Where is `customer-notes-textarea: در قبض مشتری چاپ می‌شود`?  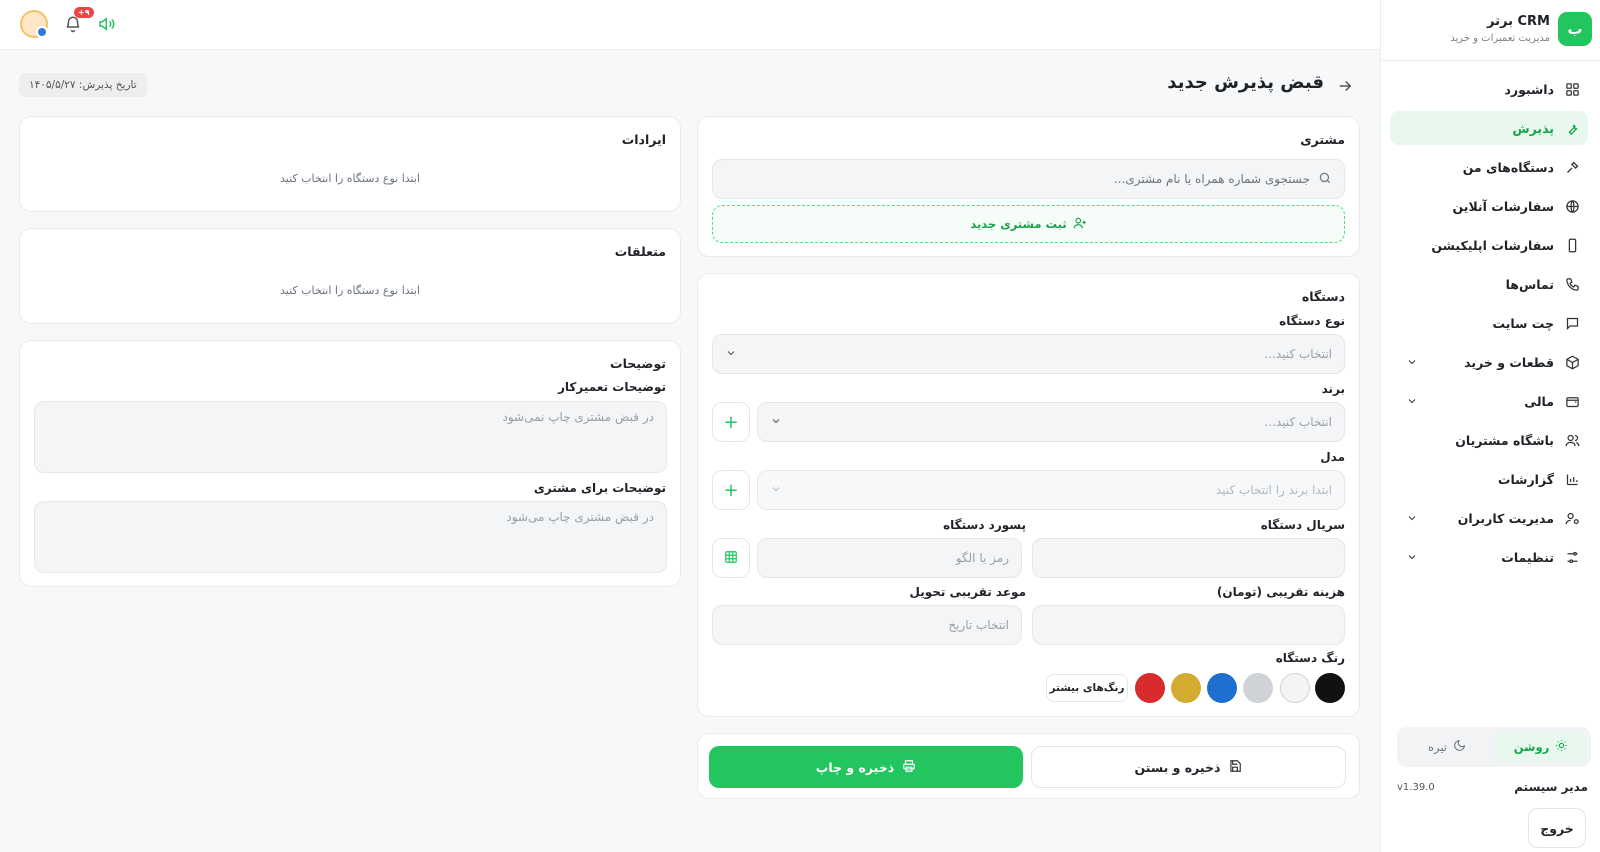 customer-notes-textarea: در قبض مشتری چاپ می‌شود is located at coordinates (350, 537).